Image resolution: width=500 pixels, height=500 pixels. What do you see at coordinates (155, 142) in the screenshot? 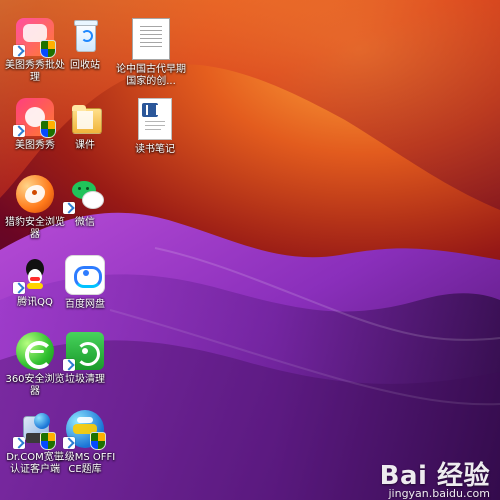
I see `desktop-icon-word-notes: 读书笔记` at bounding box center [155, 142].